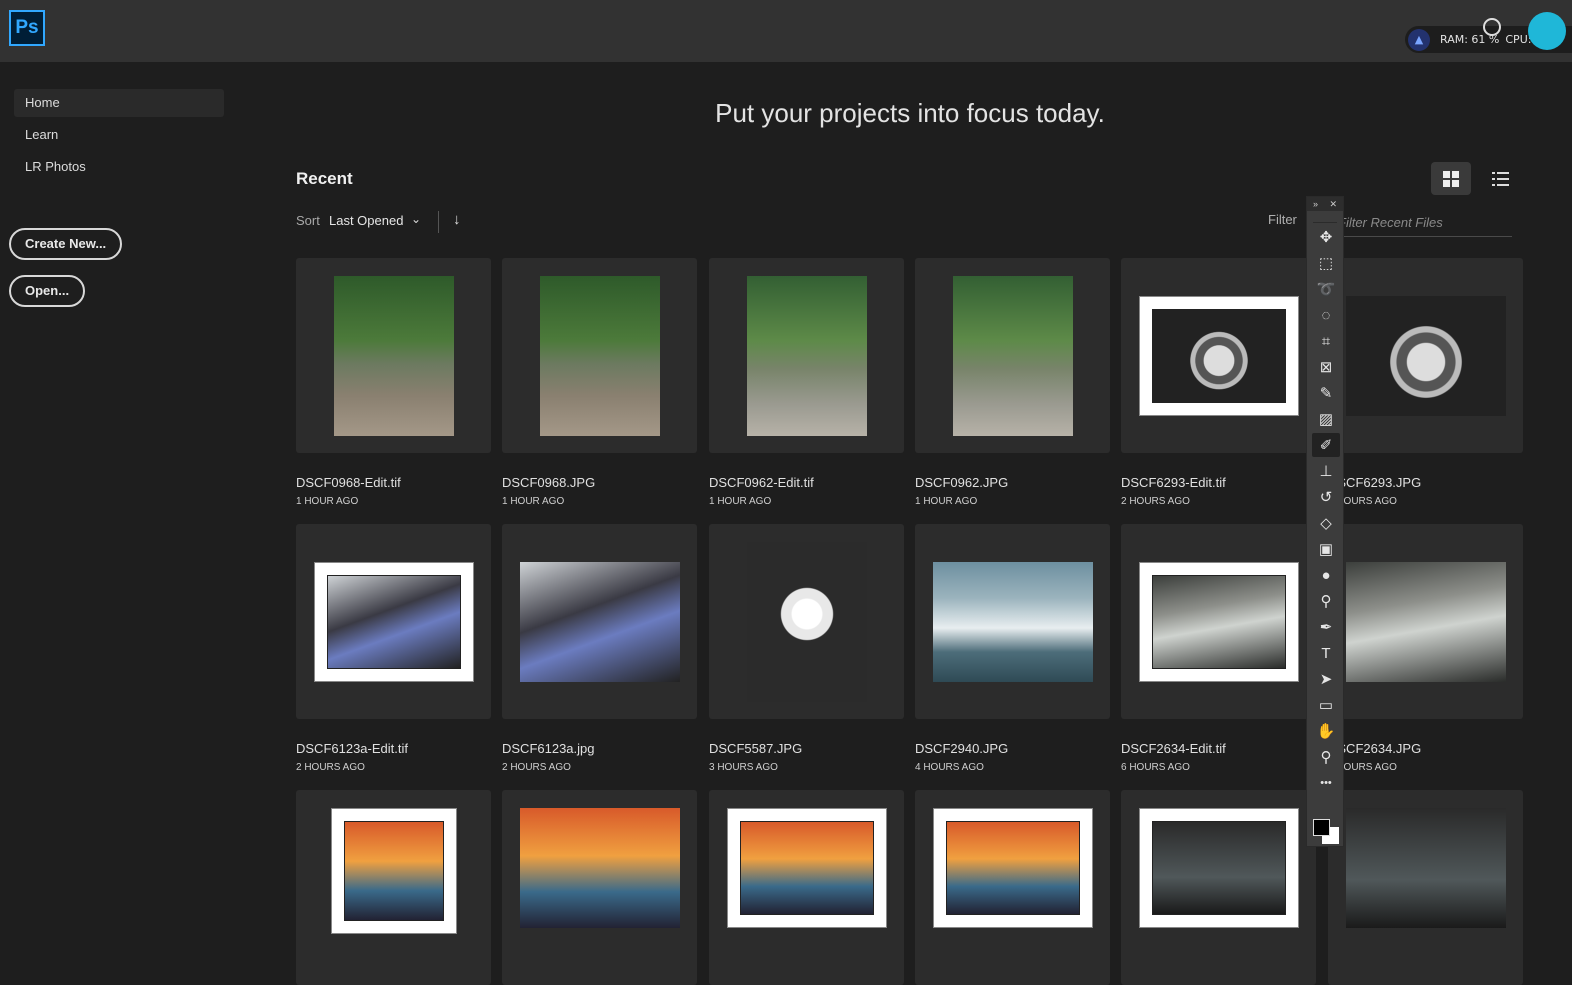  I want to click on more-icon: •••, so click(1326, 783).